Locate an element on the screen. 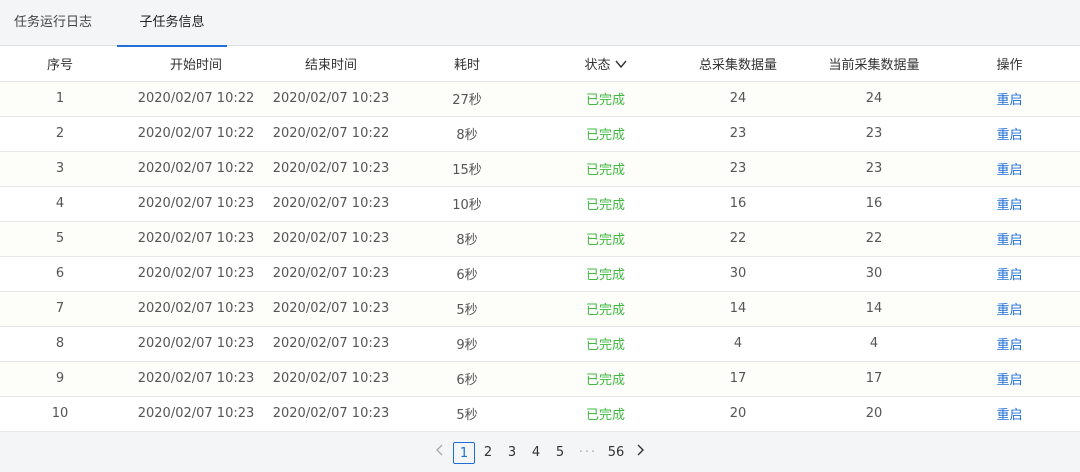 This screenshot has width=1080, height=472. page-button-2: 2 is located at coordinates (488, 453).